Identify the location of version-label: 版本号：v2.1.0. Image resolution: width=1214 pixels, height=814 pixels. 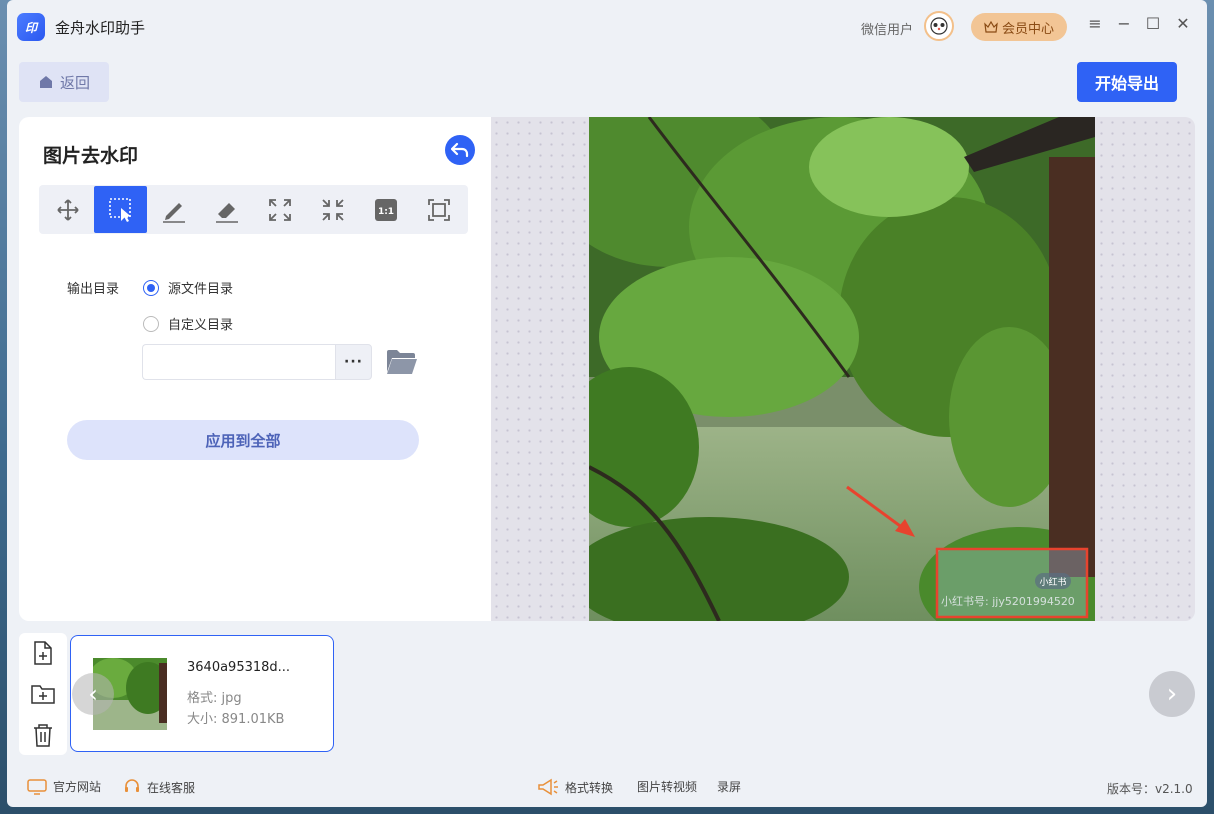
(1150, 789).